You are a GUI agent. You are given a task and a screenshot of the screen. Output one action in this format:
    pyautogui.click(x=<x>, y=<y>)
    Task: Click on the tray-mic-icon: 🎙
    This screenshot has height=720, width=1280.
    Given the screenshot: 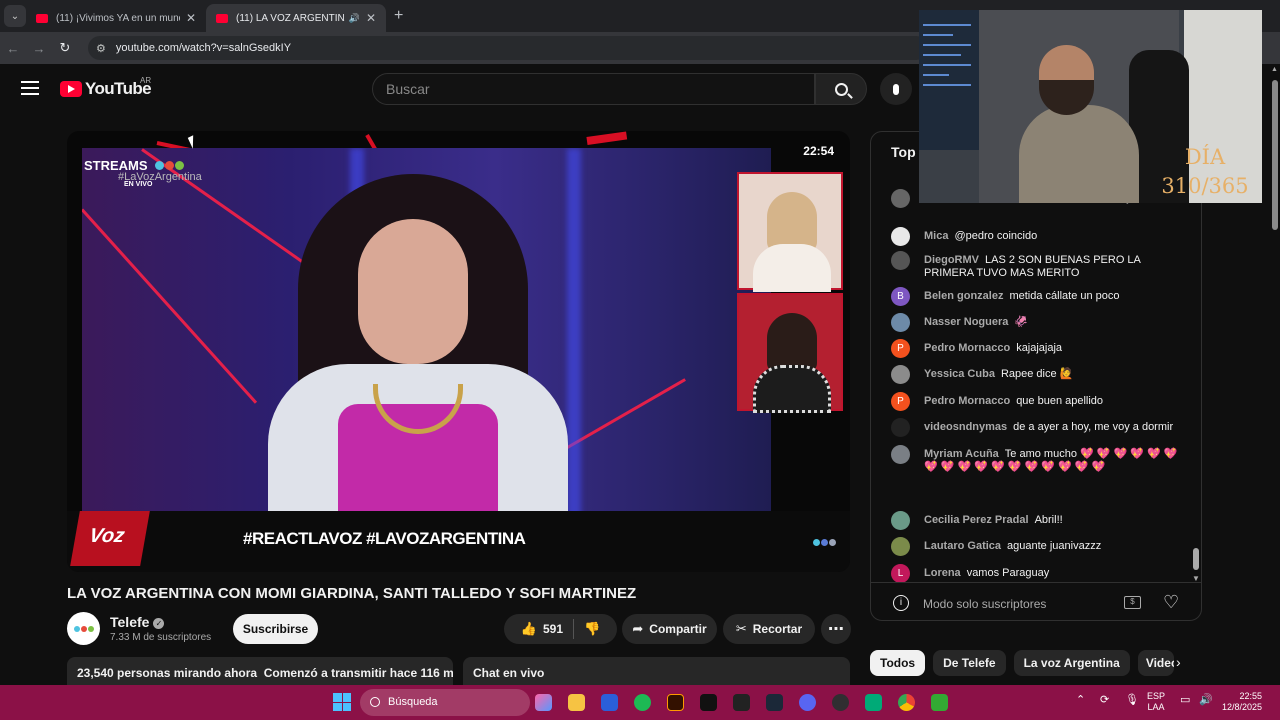 What is the action you would take?
    pyautogui.click(x=1132, y=700)
    